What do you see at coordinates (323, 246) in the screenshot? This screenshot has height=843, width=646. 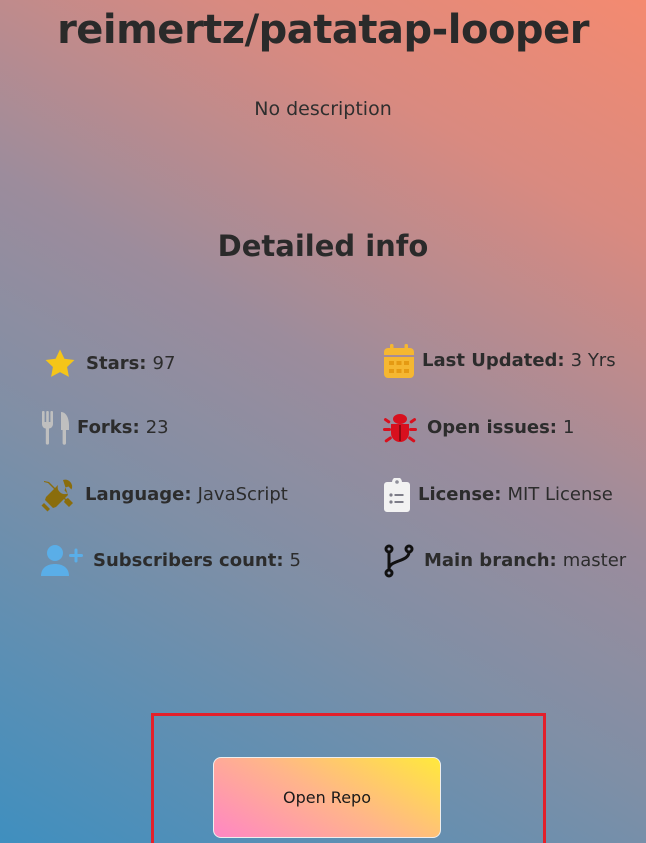 I see `detailed-info-heading: Detailed info` at bounding box center [323, 246].